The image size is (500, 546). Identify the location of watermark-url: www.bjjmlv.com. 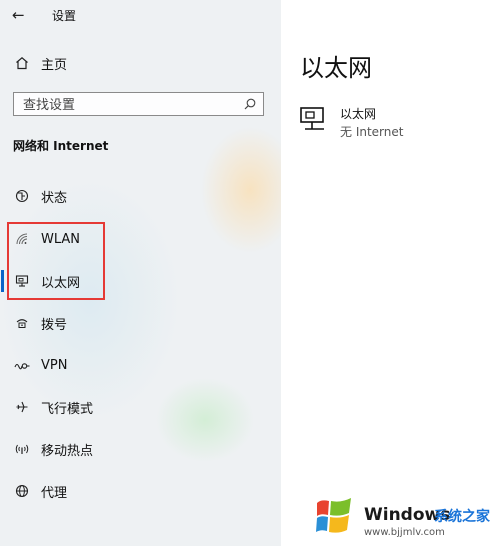
(404, 532).